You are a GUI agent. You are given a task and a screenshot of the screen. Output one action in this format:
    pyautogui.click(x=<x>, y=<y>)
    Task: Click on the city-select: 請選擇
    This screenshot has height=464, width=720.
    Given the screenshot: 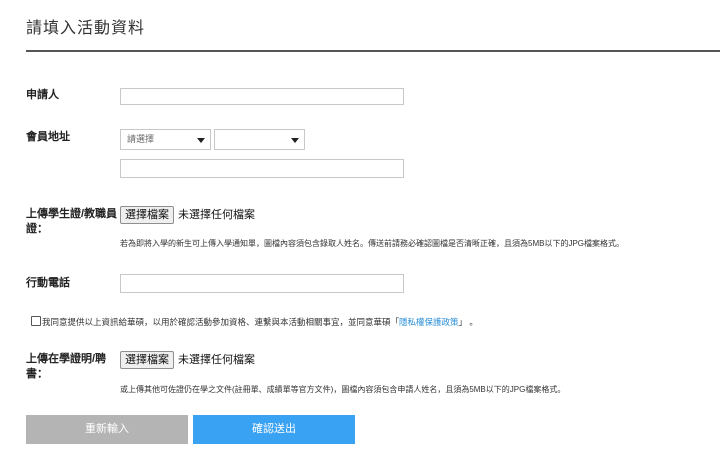 What is the action you would take?
    pyautogui.click(x=165, y=139)
    